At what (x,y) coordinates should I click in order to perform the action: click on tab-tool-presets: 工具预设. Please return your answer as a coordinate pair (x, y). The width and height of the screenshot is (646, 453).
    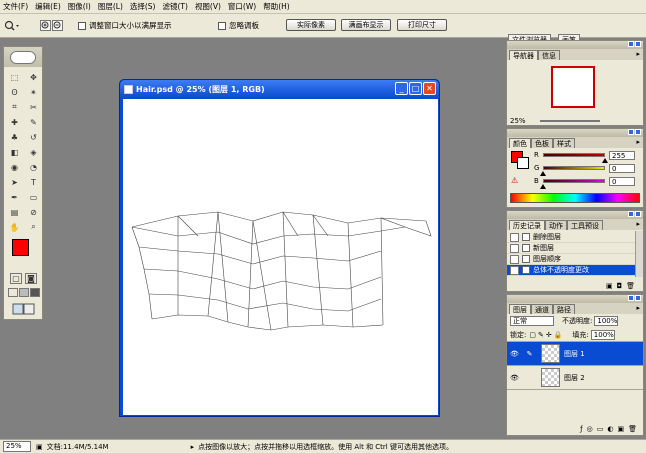
    Looking at the image, I should click on (585, 225).